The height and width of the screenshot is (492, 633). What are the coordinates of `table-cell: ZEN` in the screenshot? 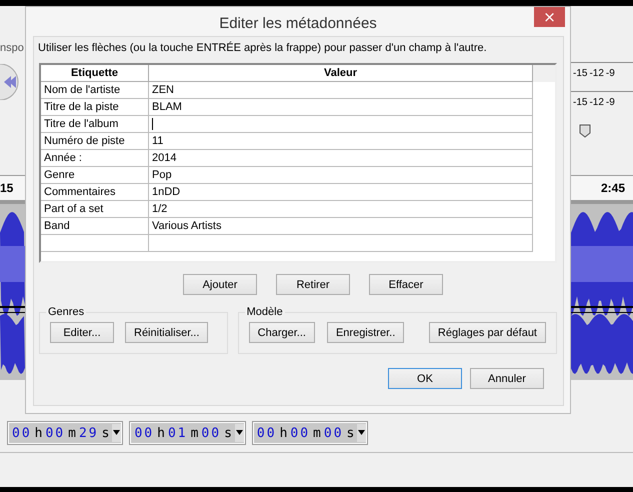 It's located at (341, 90).